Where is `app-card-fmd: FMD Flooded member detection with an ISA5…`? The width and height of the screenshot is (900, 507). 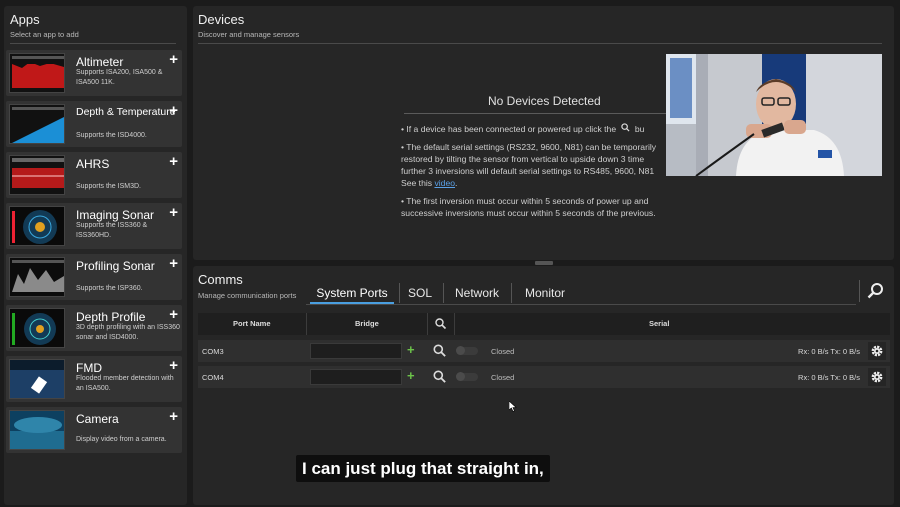 app-card-fmd: FMD Flooded member detection with an ISA5… is located at coordinates (94, 379).